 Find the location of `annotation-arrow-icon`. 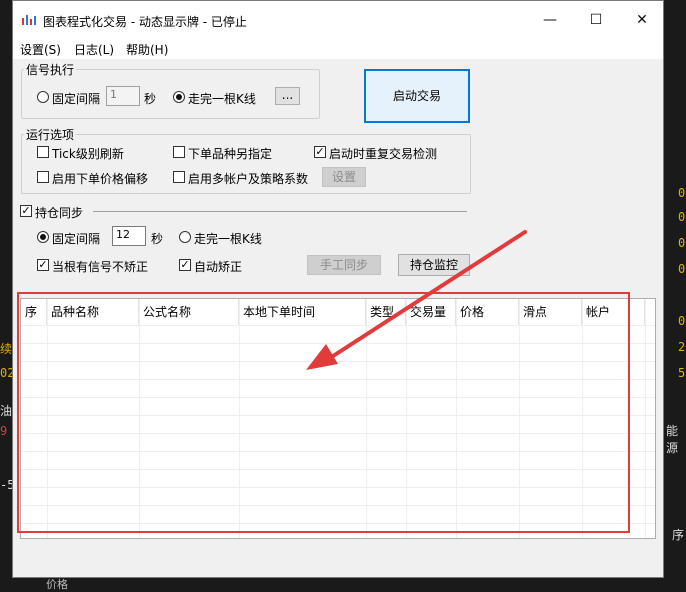

annotation-arrow-icon is located at coordinates (416, 300).